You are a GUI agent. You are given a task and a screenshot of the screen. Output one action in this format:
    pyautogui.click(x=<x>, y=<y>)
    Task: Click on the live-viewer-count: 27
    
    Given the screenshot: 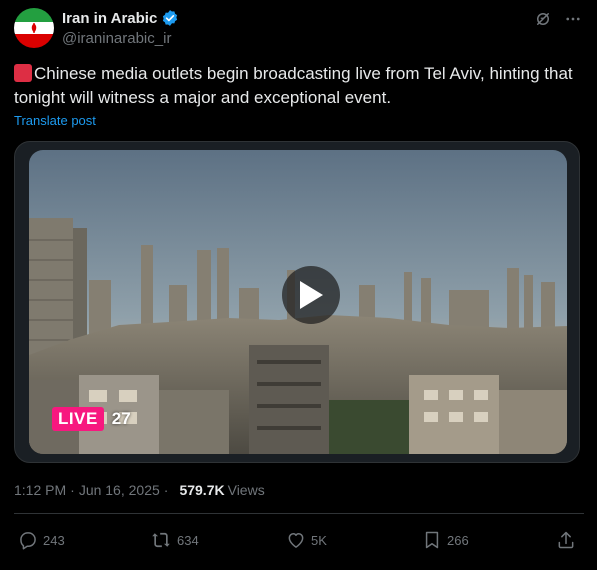 What is the action you would take?
    pyautogui.click(x=121, y=418)
    